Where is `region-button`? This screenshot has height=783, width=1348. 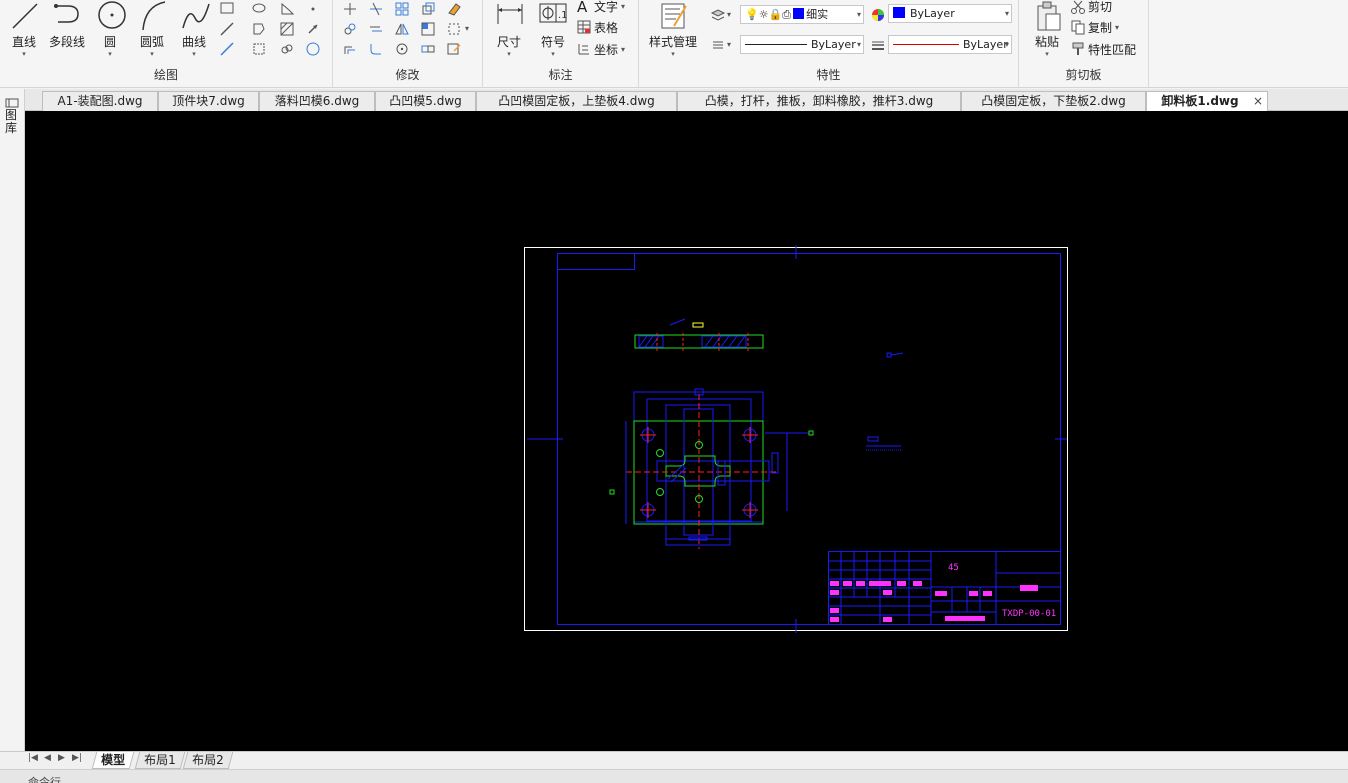 region-button is located at coordinates (259, 29).